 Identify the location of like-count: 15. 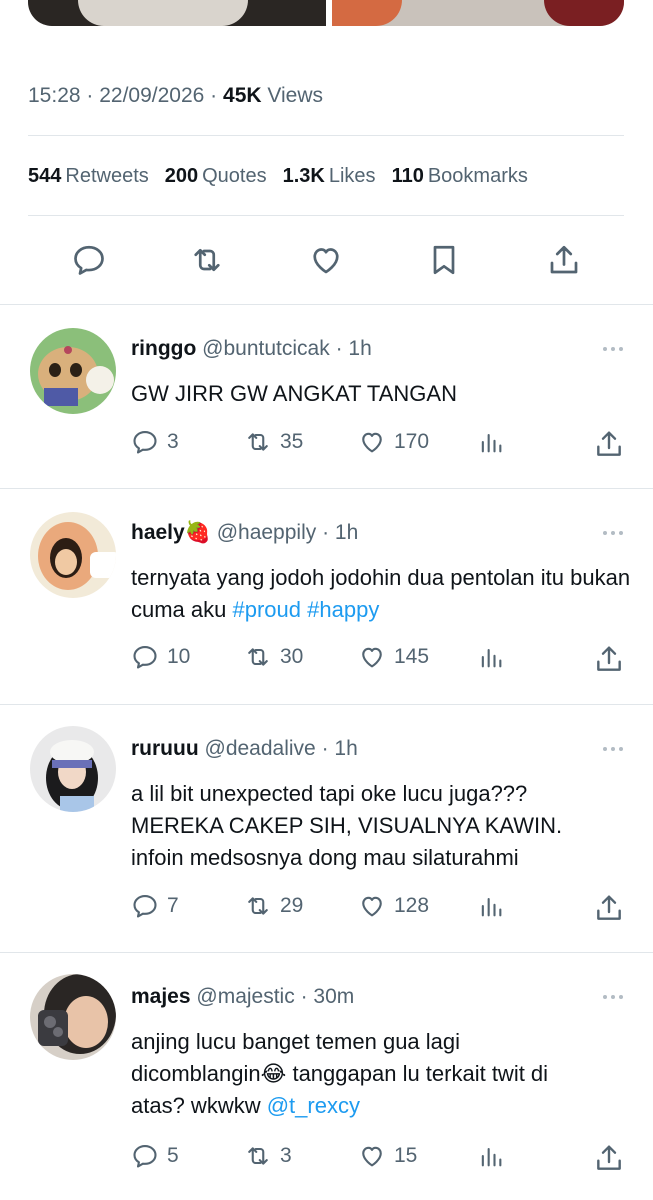
(387, 1156).